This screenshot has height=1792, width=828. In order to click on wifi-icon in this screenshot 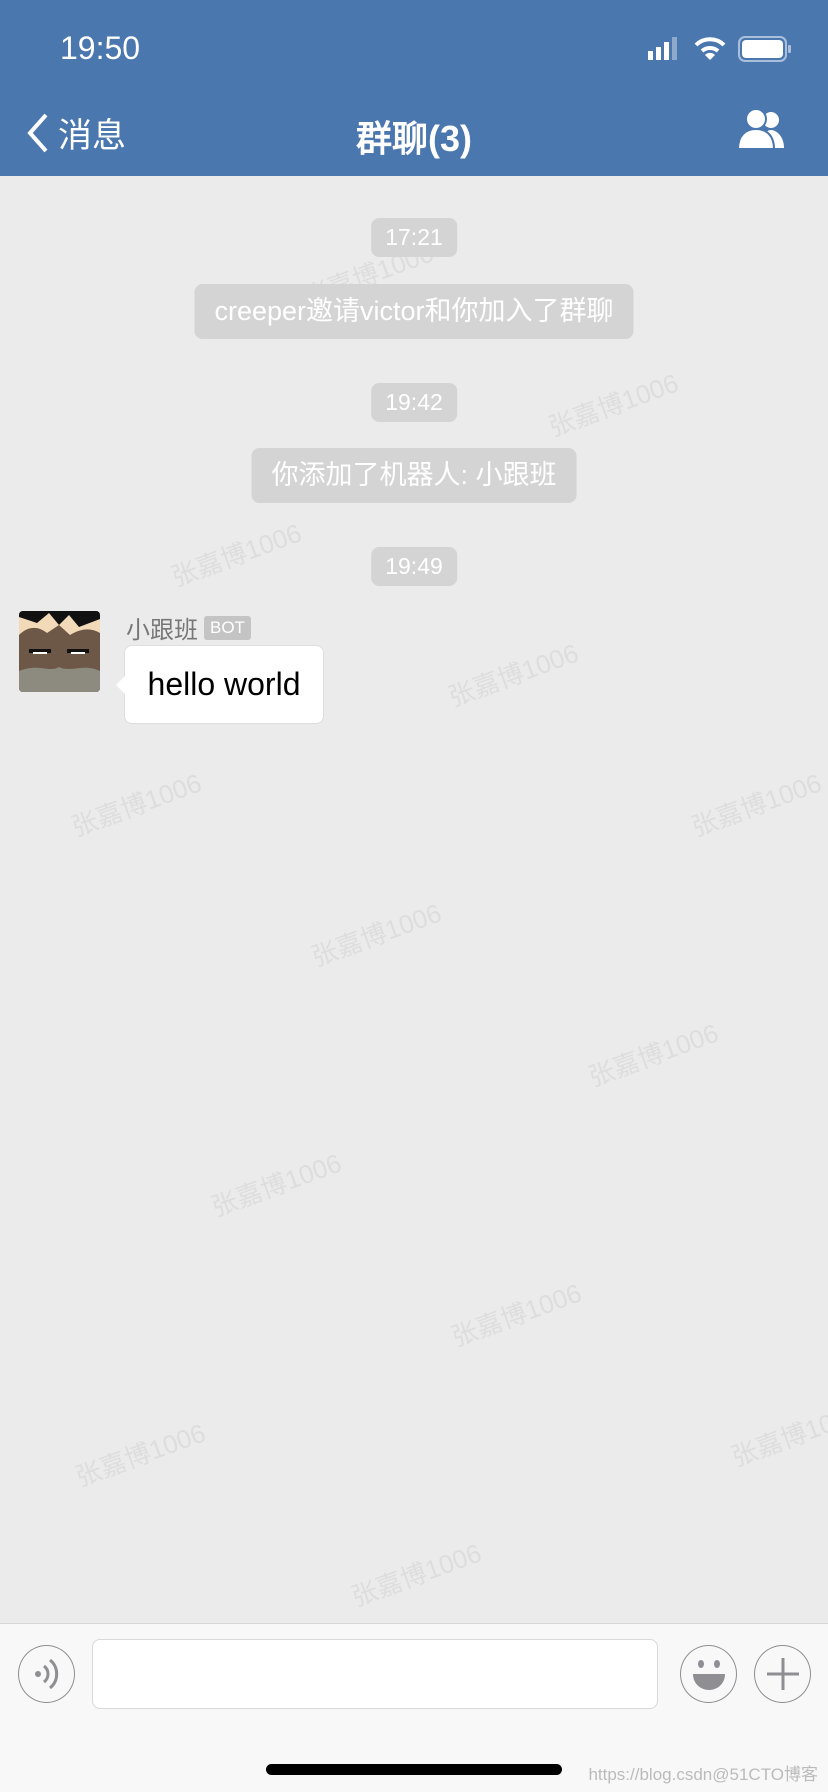, I will do `click(710, 48)`.